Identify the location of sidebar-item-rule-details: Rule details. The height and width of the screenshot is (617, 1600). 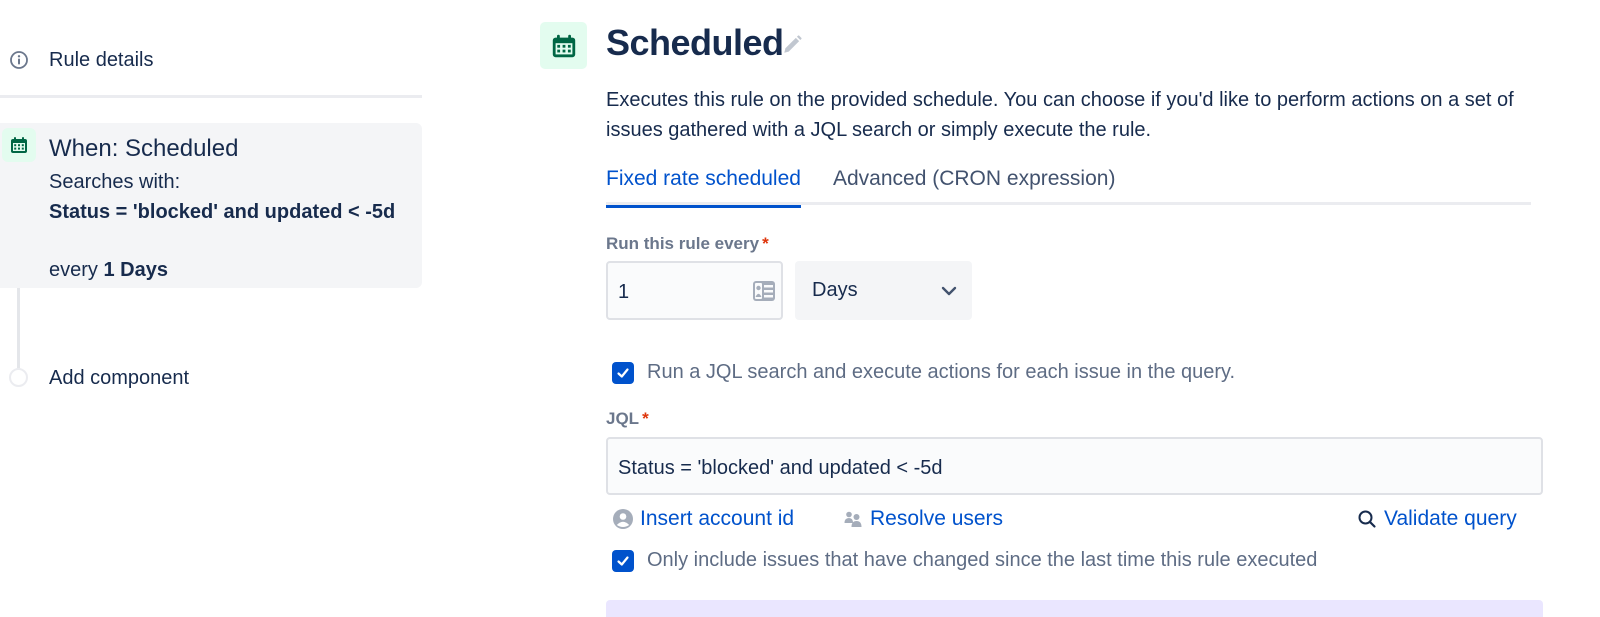
(211, 60).